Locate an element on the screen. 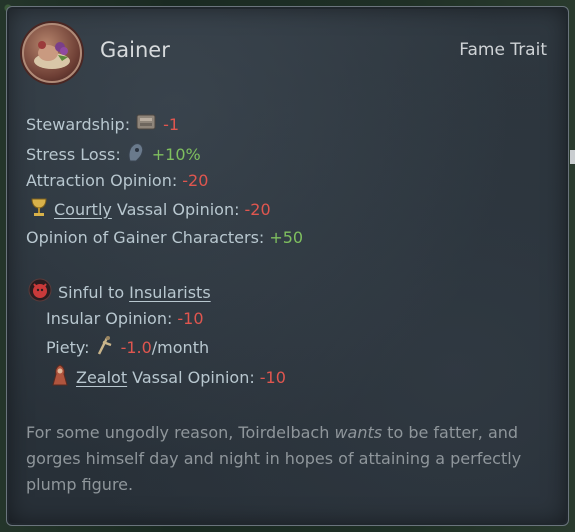  edge-tab is located at coordinates (572, 157).